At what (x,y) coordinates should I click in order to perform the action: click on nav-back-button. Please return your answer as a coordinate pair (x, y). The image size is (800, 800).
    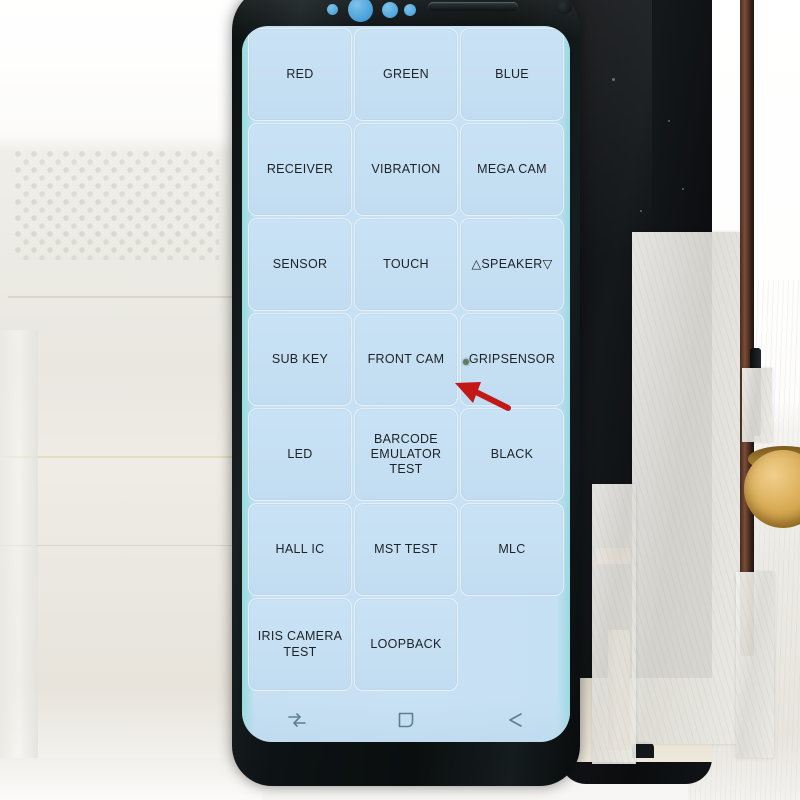
    Looking at the image, I should click on (515, 720).